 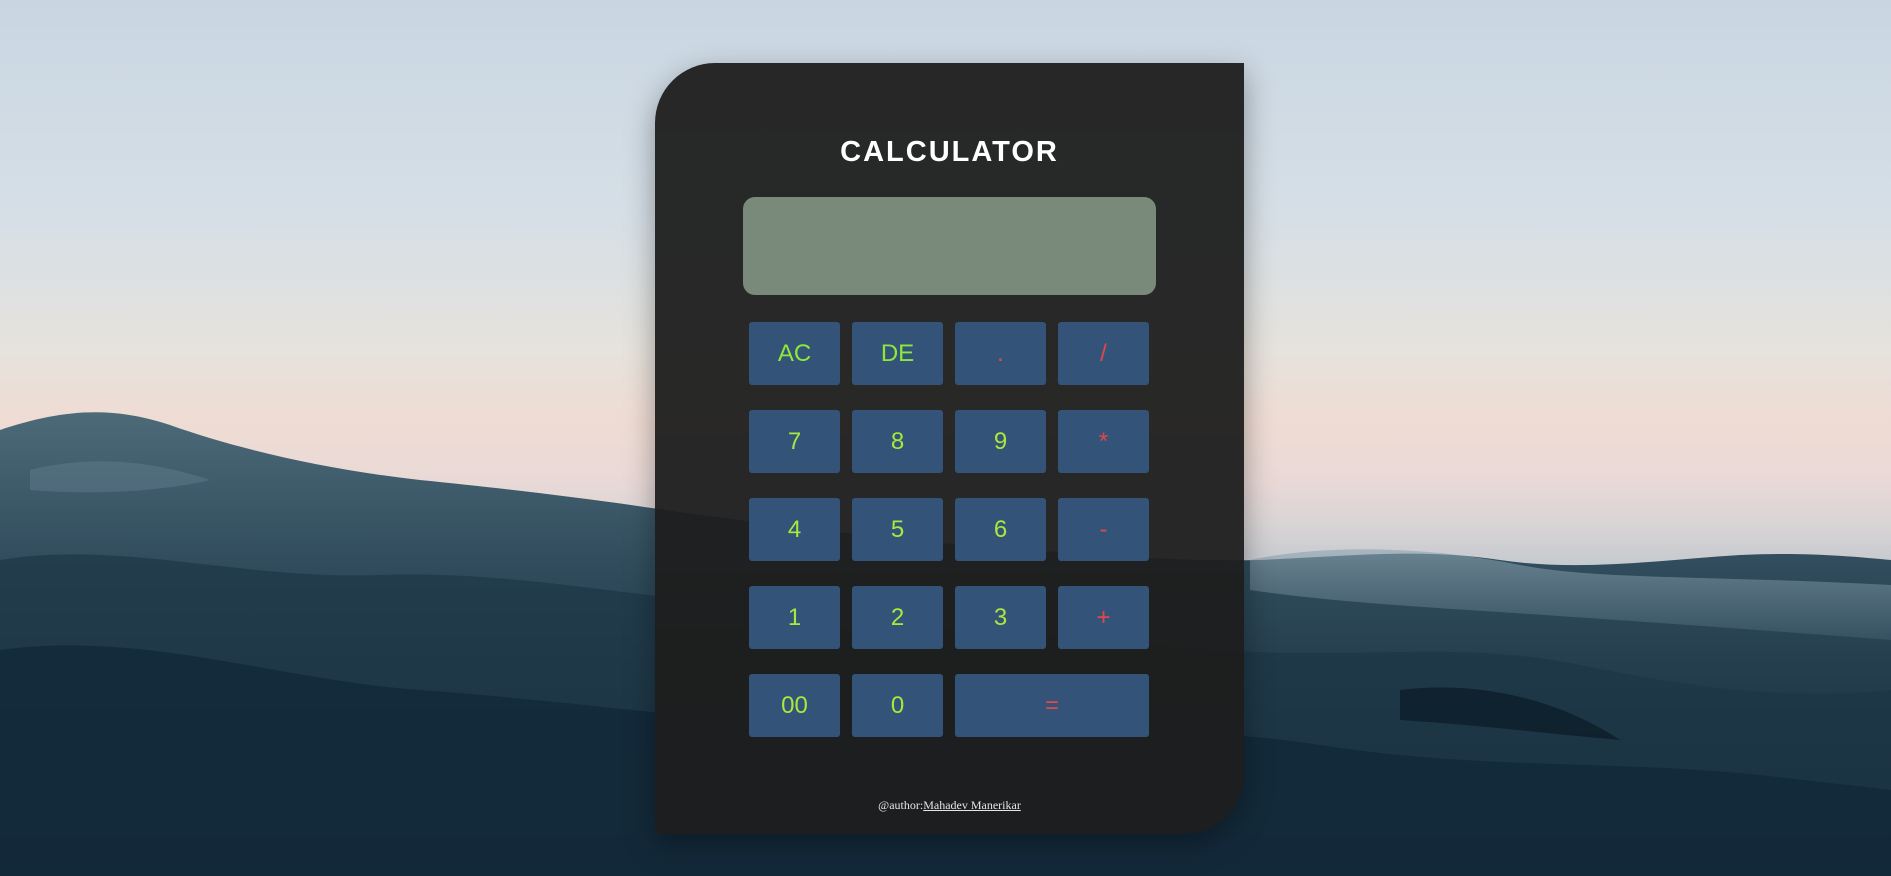 I want to click on digit-8-button: 8, so click(x=897, y=441).